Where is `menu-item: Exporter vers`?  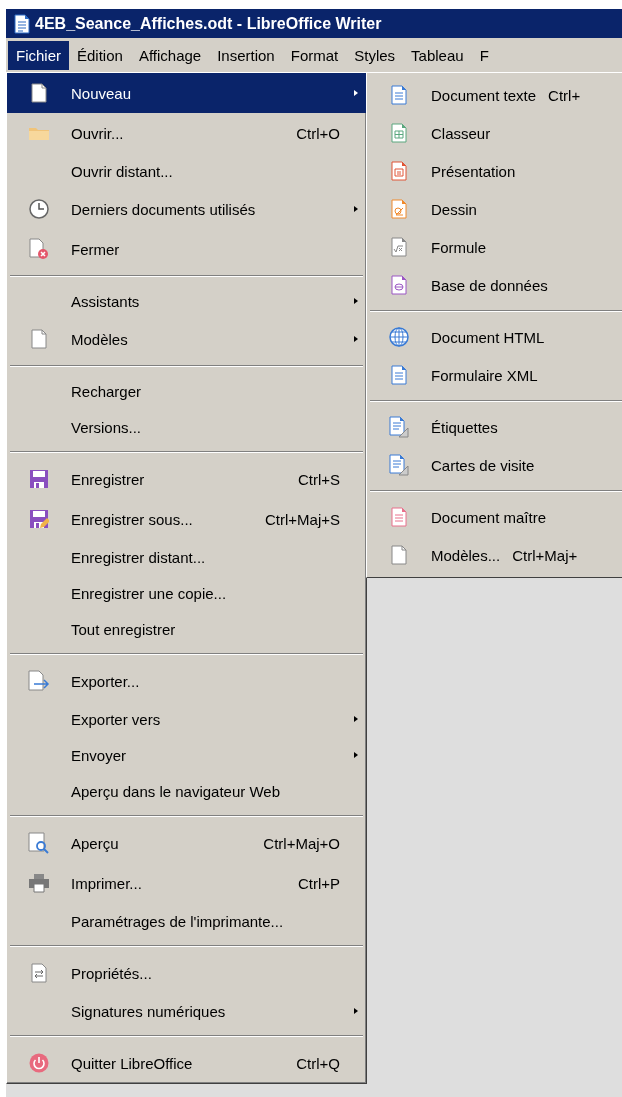
menu-item: Exporter vers is located at coordinates (186, 719).